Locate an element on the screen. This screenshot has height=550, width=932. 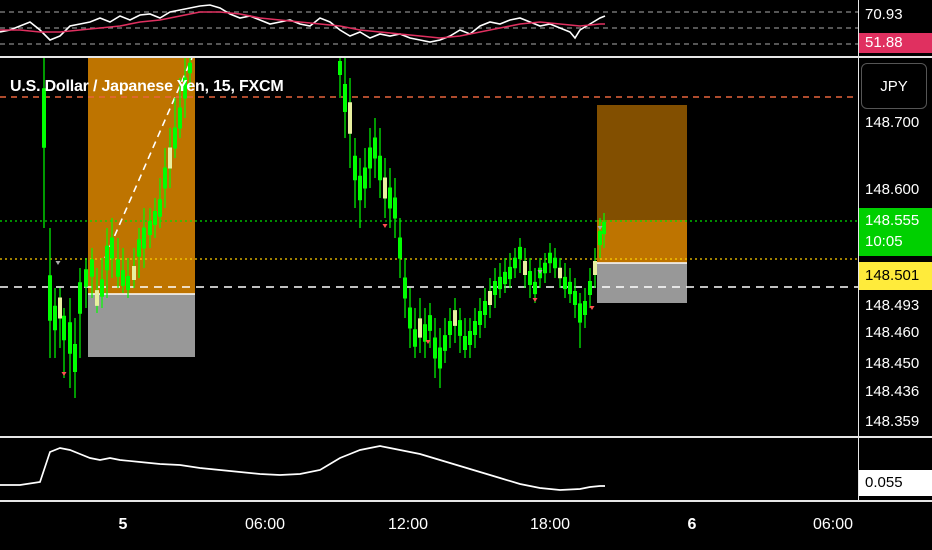
stop-zone-right is located at coordinates (642, 283).